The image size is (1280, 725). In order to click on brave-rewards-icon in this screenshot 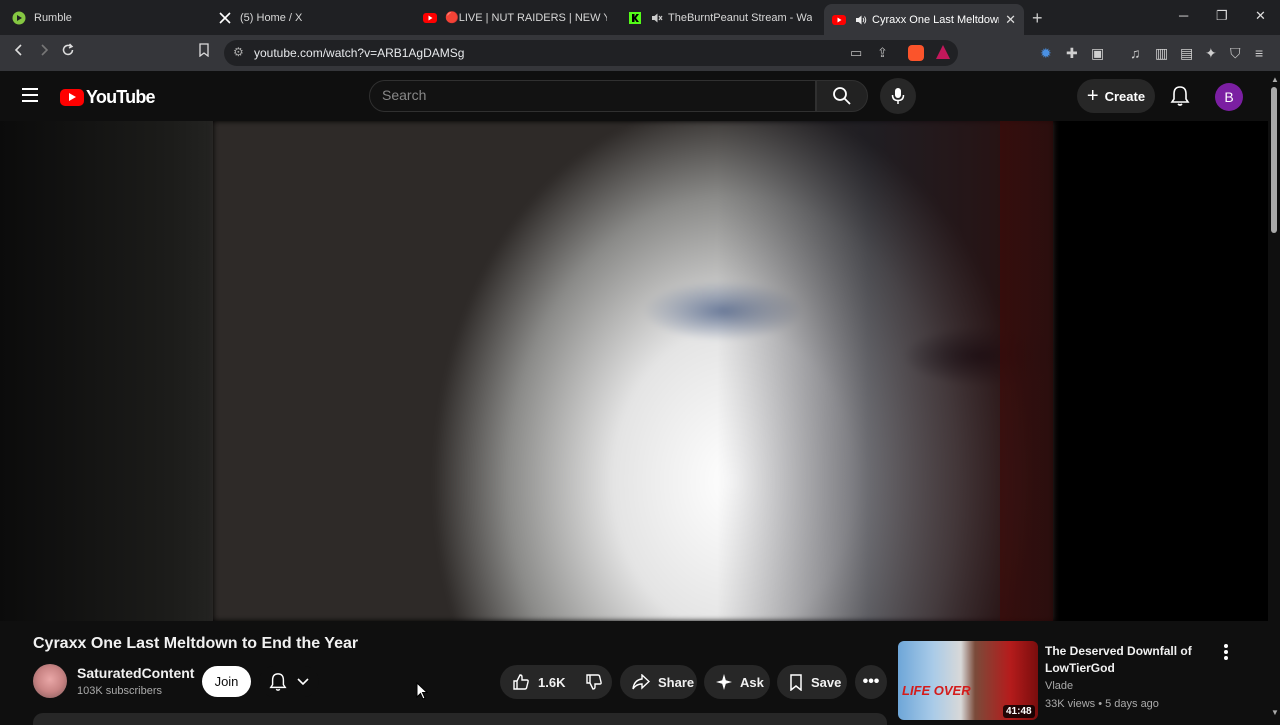, I will do `click(943, 52)`.